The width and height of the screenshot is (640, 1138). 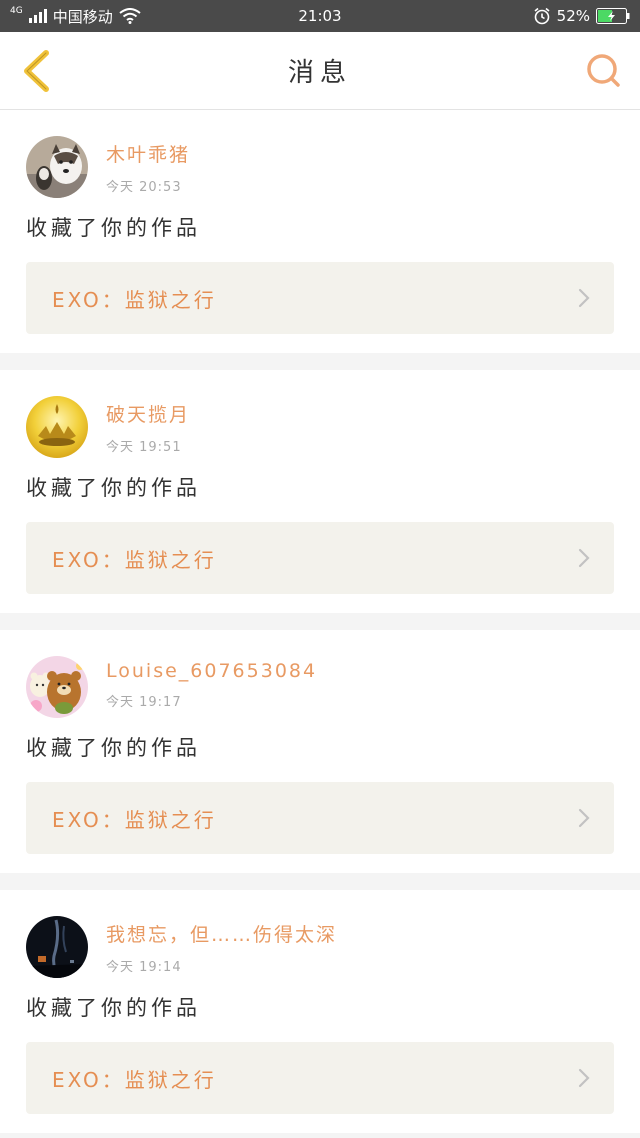 What do you see at coordinates (148, 153) in the screenshot?
I see `username: 木叶乖猪` at bounding box center [148, 153].